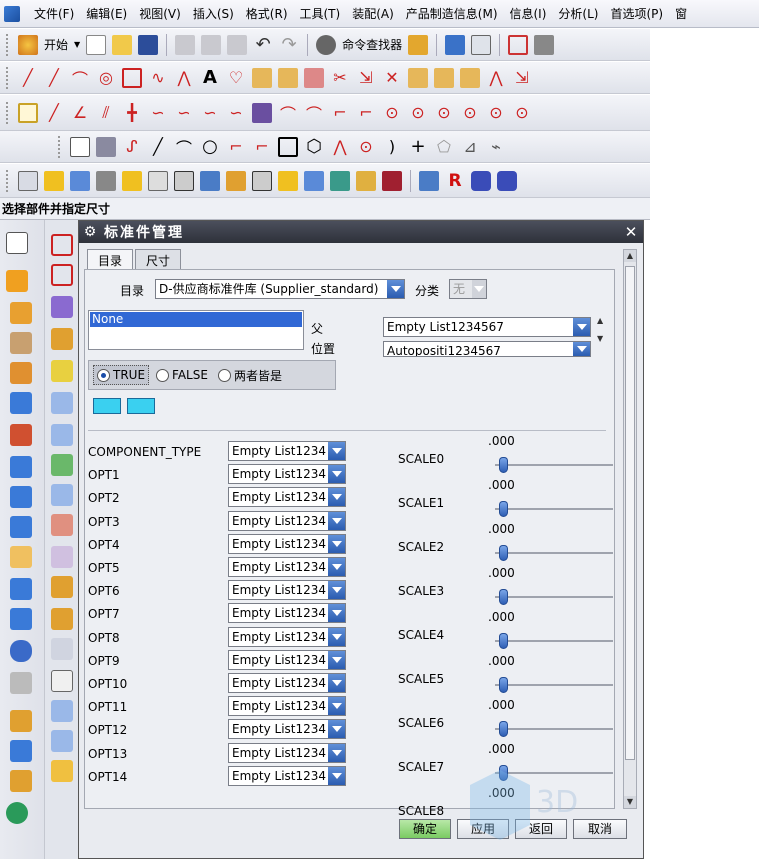 This screenshot has width=759, height=859. Describe the element at coordinates (196, 319) in the screenshot. I see `list-item: None` at that location.